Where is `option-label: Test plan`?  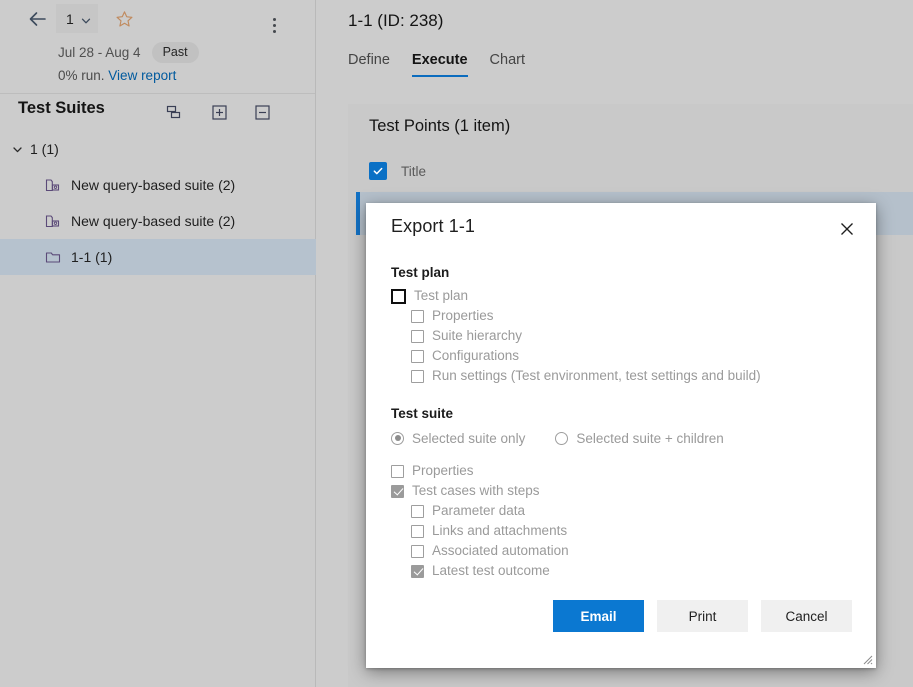
option-label: Test plan is located at coordinates (441, 296).